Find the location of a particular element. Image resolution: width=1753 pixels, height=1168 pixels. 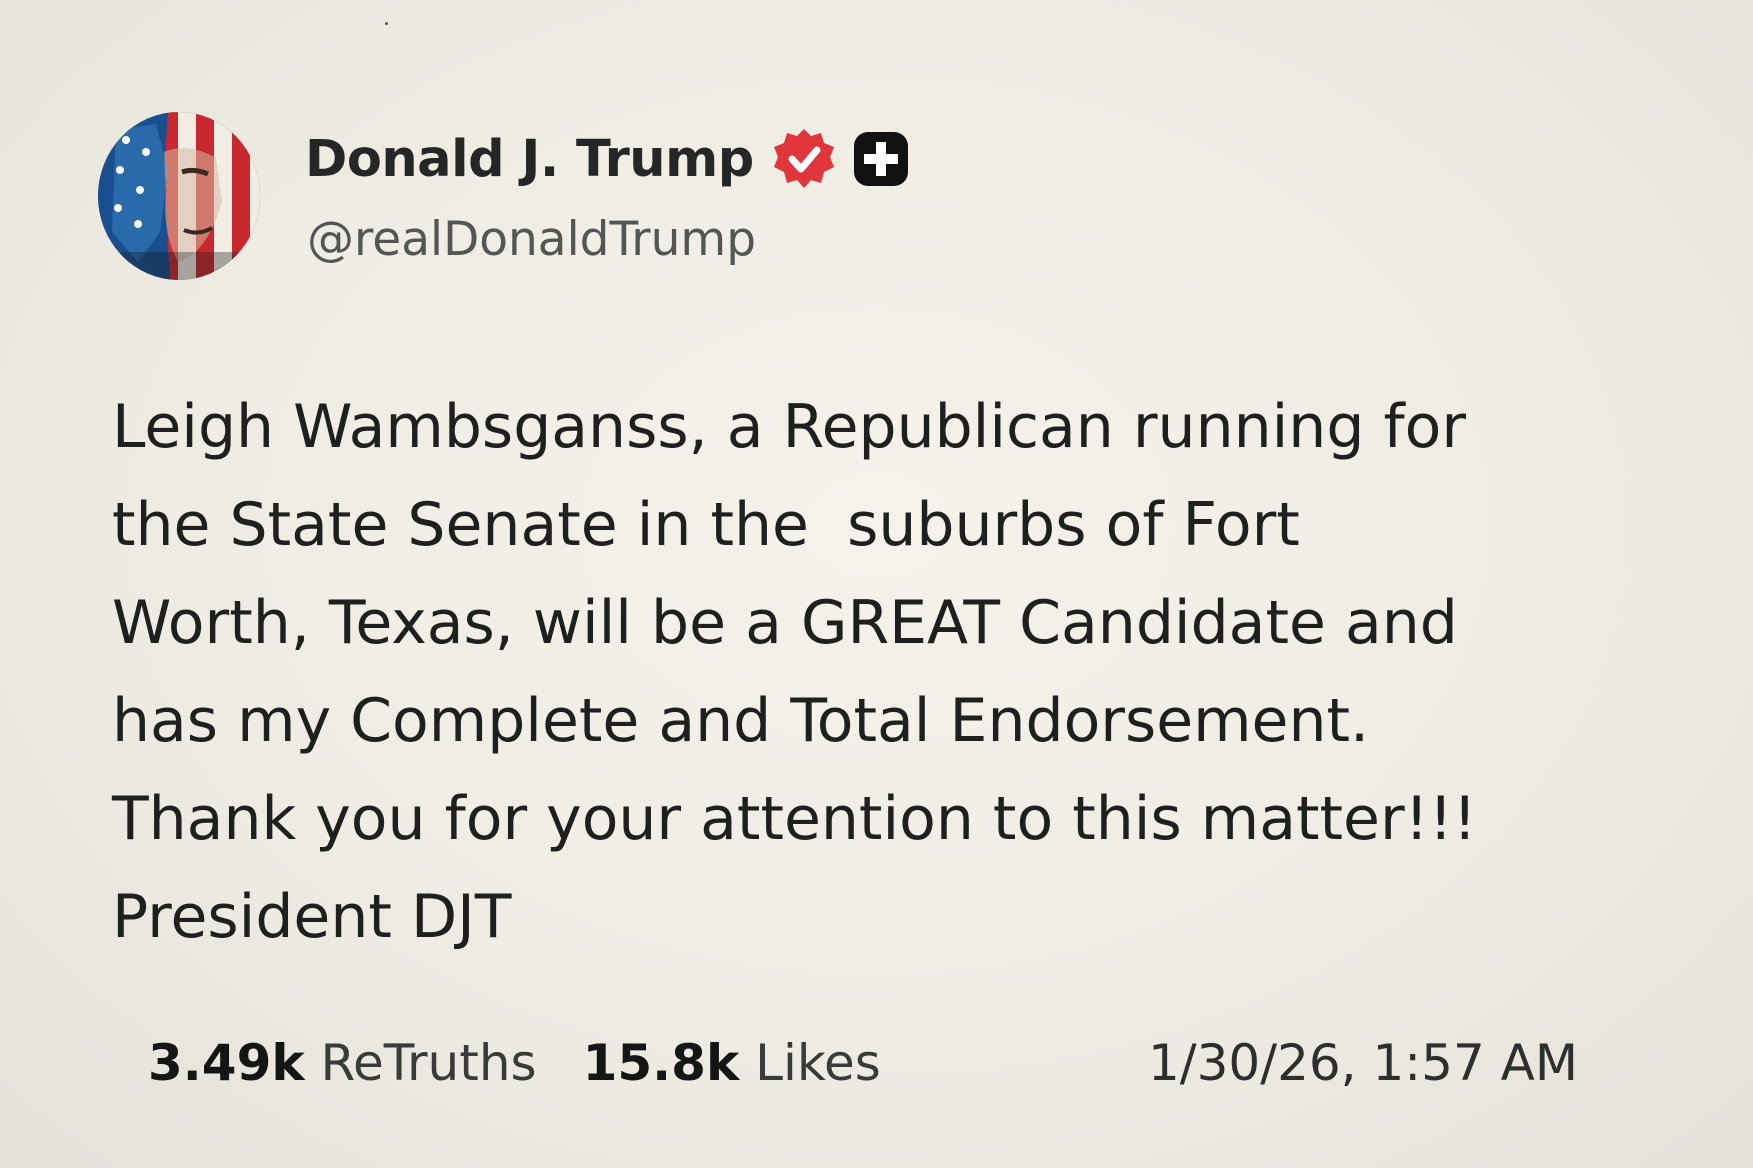

post-timestamp: 1/30/26, 1:57 AM is located at coordinates (1363, 1063).